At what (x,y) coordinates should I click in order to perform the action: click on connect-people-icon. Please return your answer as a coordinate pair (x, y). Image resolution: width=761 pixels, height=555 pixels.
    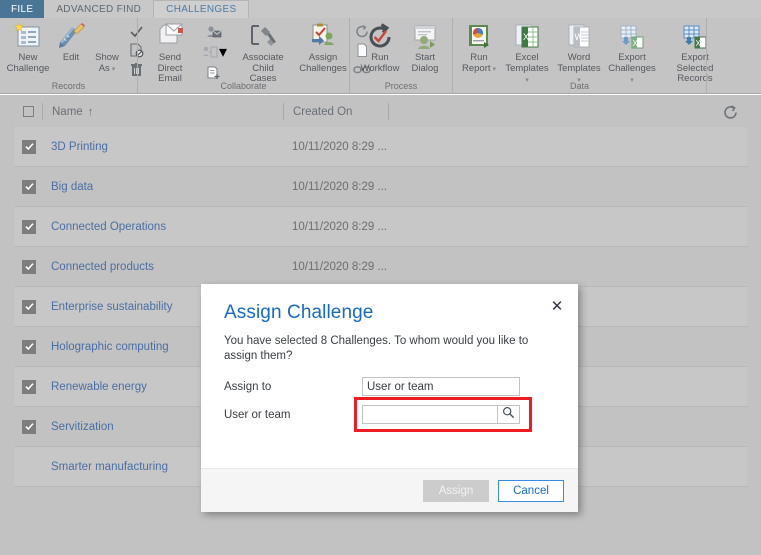
    Looking at the image, I should click on (210, 52).